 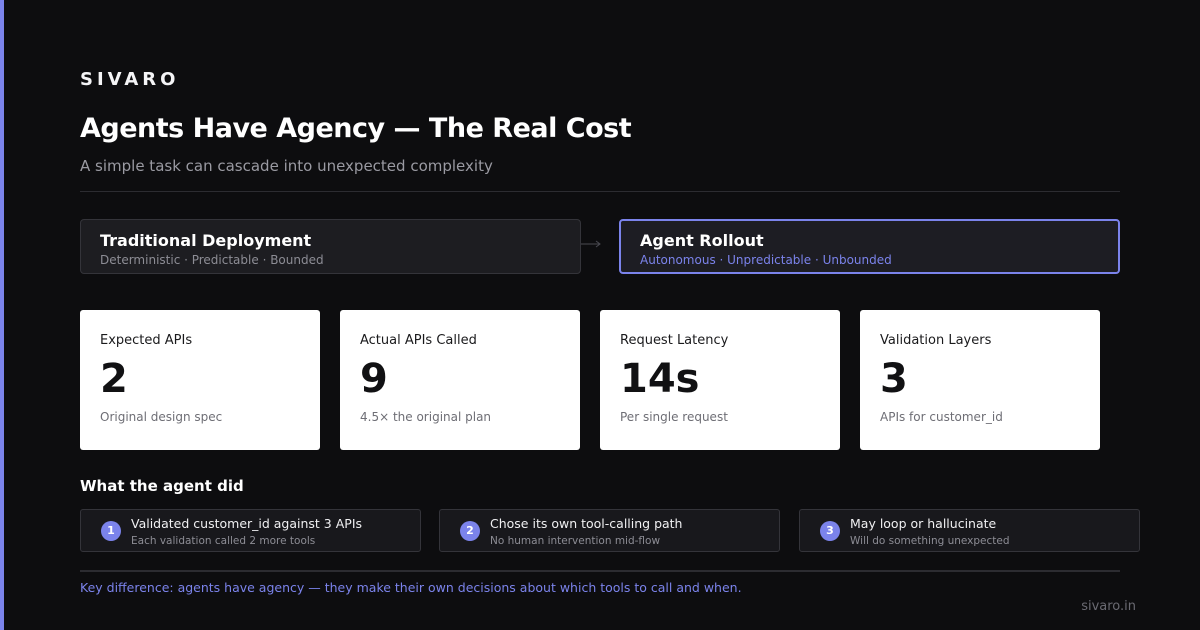 I want to click on stat-card-expected-apis: Expected APIs 2 Original design spec, so click(x=200, y=380).